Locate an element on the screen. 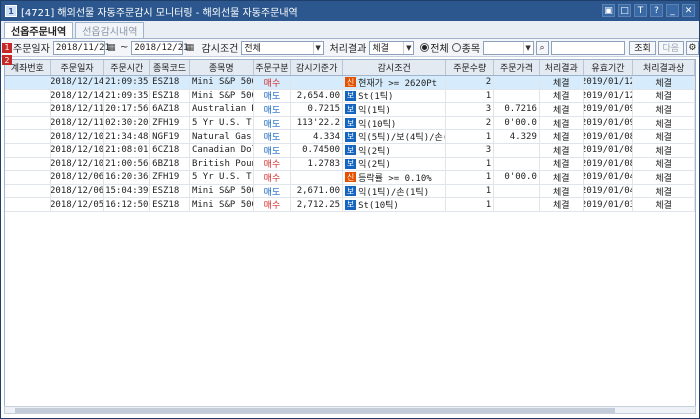 The image size is (700, 419). window-controls: ▣ □ T ? _ ✕ is located at coordinates (648, 10).